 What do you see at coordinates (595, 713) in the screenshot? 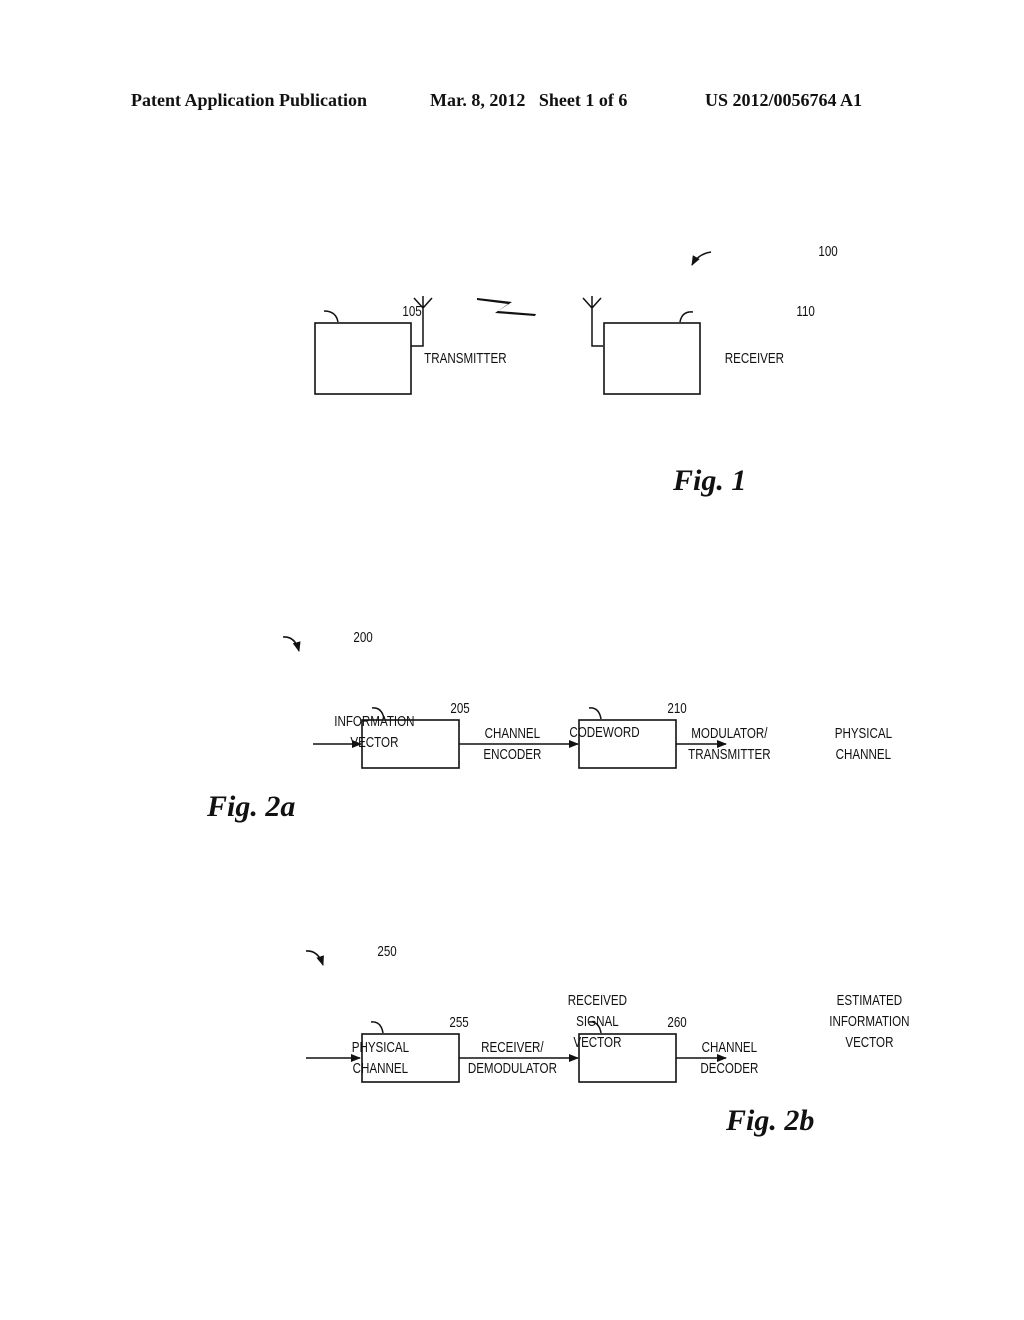
I see `ref-210-leader` at bounding box center [595, 713].